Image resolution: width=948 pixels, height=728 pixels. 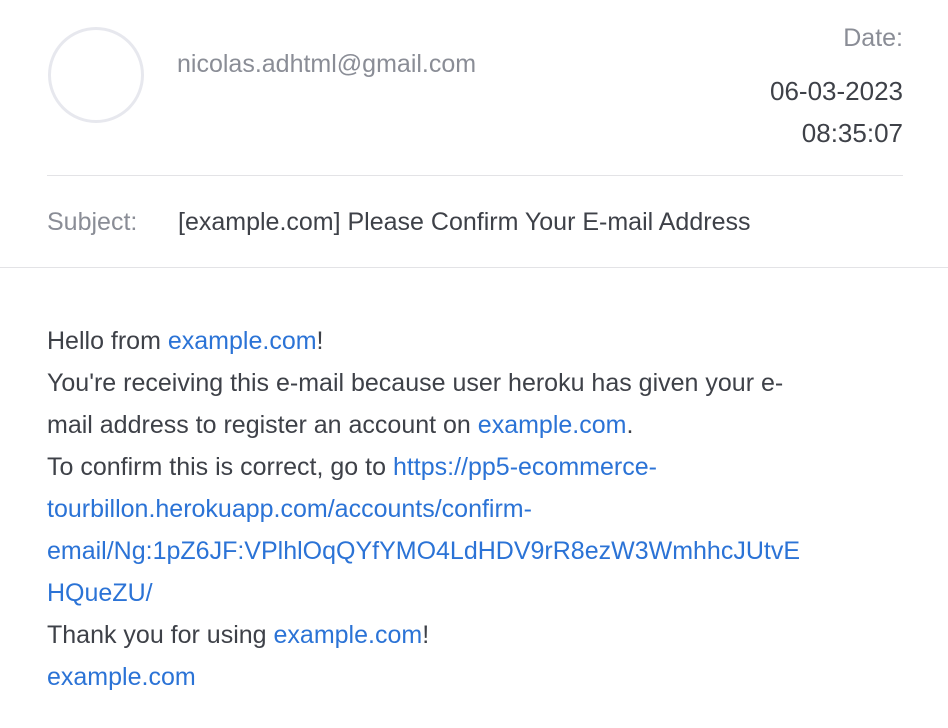 What do you see at coordinates (552, 425) in the screenshot?
I see `site-link-register: example.com` at bounding box center [552, 425].